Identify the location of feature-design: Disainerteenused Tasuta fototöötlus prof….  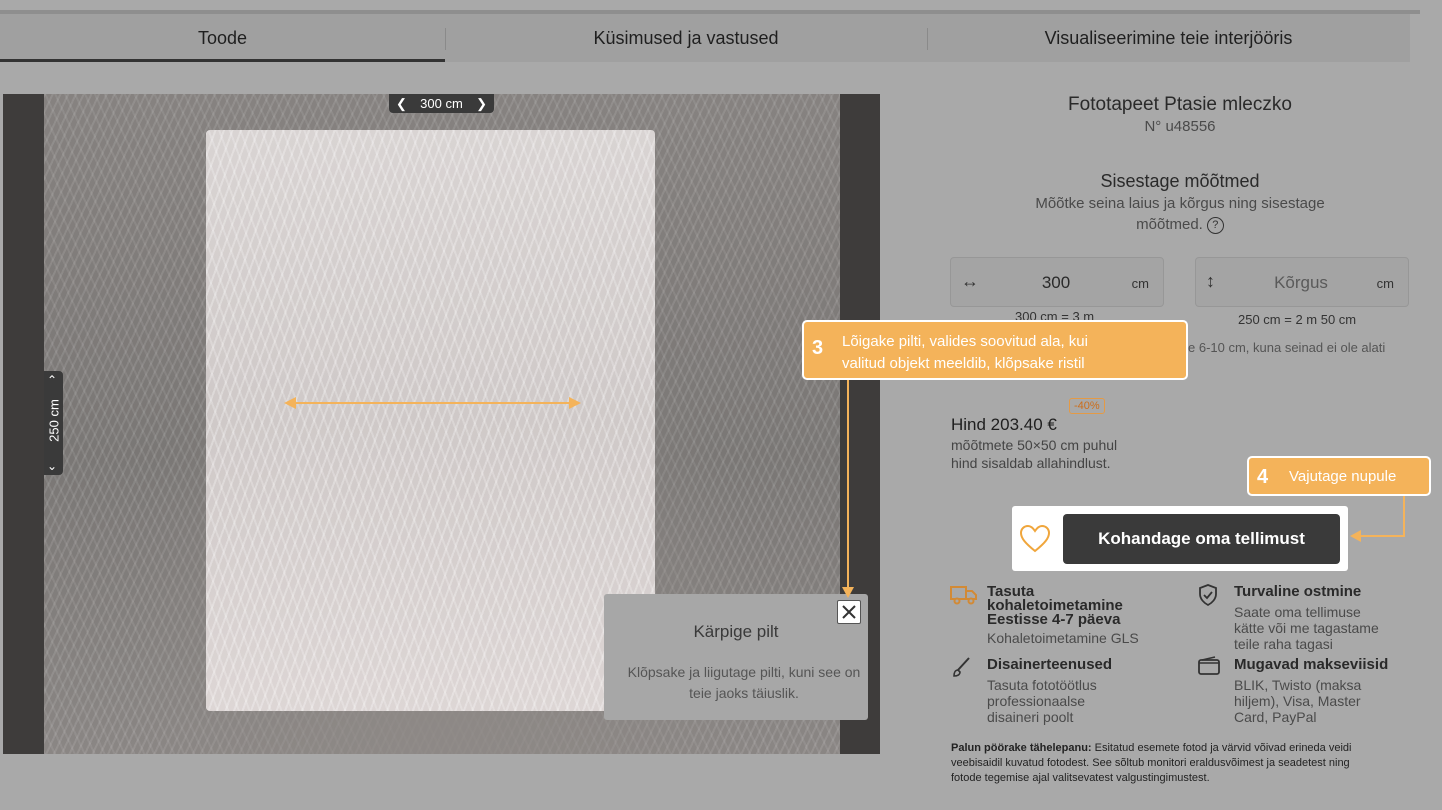
(1087, 690).